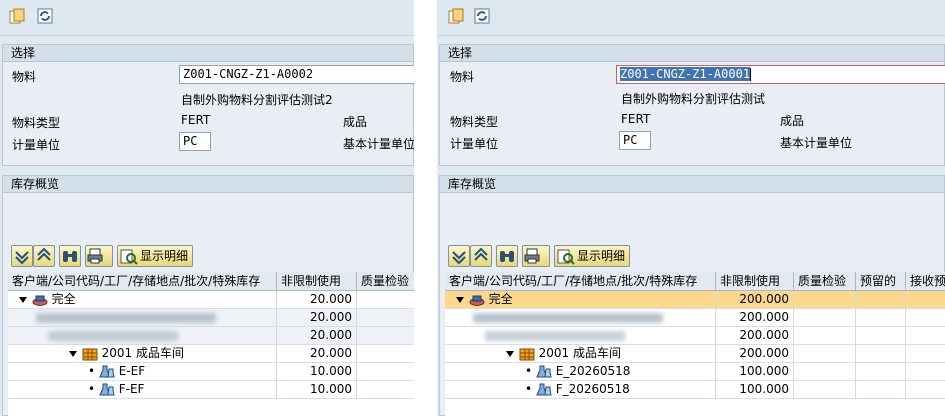 The image size is (945, 416). Describe the element at coordinates (695, 354) in the screenshot. I see `table-row: 2001 成品车间 200.000` at that location.